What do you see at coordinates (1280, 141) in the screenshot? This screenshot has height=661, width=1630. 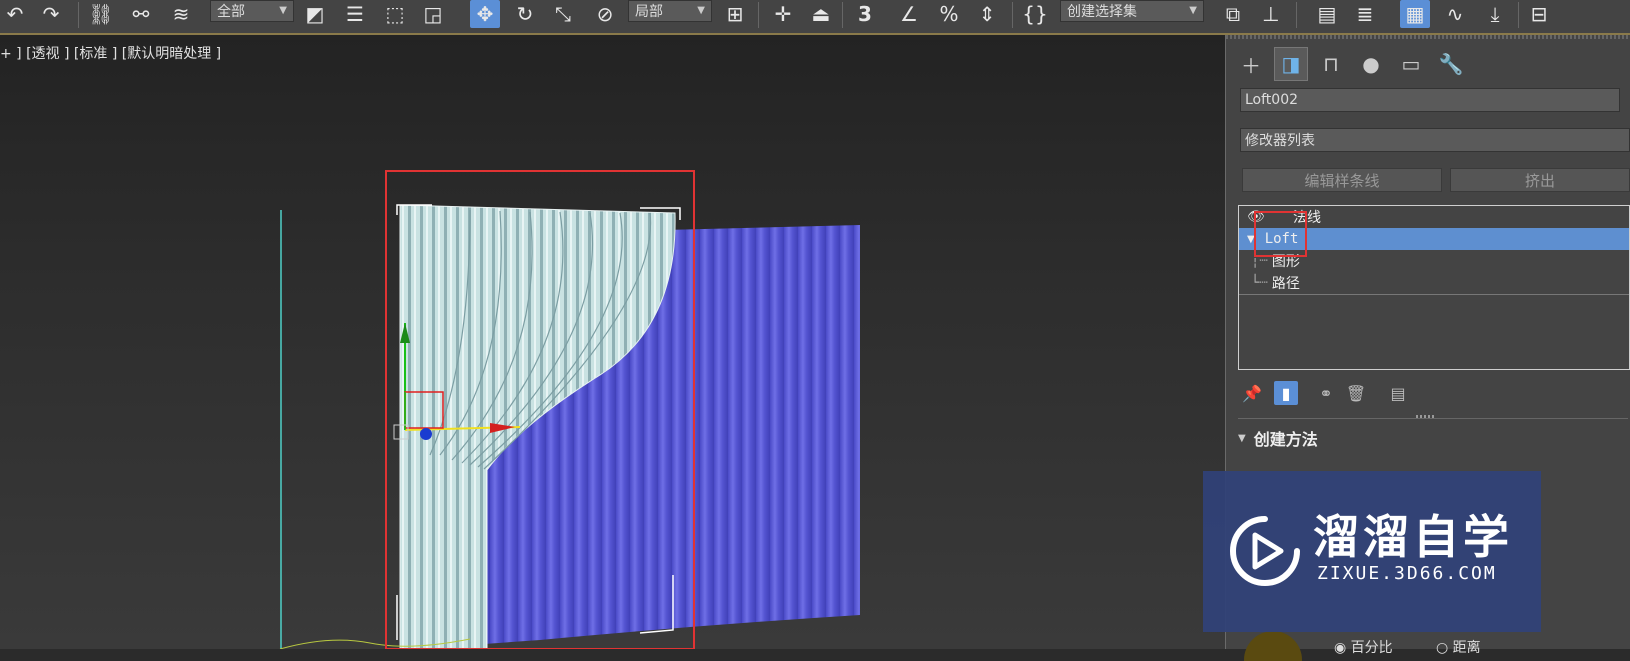 I see `modifier-list-value: 修改器列表` at bounding box center [1280, 141].